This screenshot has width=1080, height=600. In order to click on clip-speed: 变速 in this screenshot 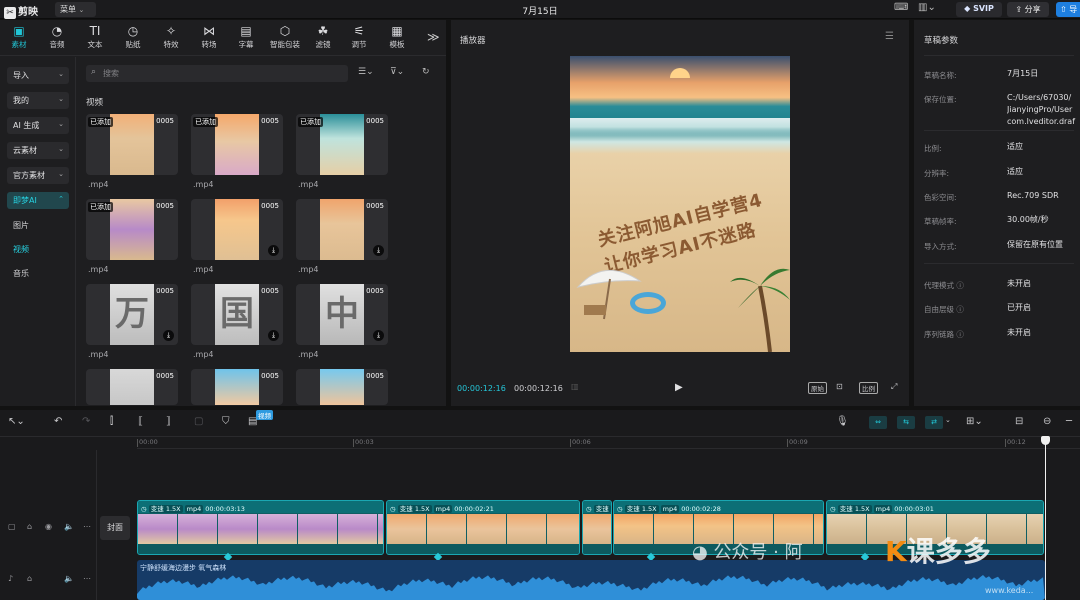, I will do `click(602, 509)`.